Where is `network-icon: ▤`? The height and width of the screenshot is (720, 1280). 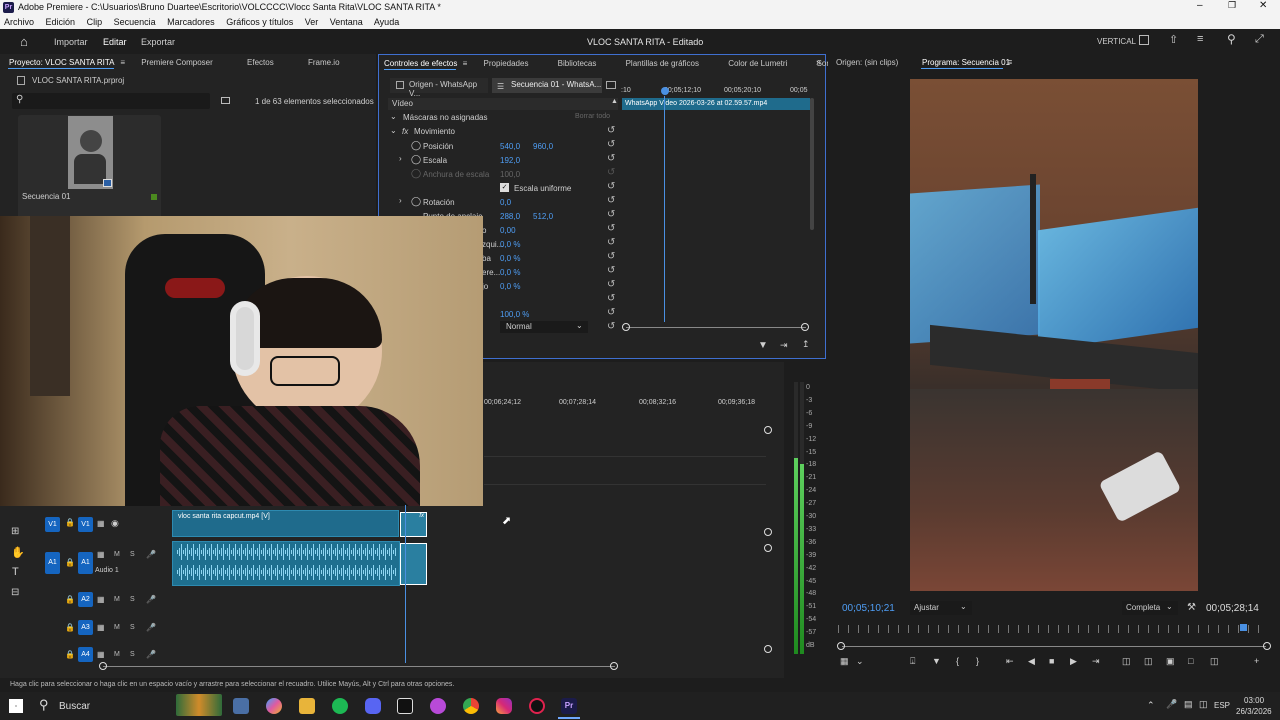
network-icon: ▤ is located at coordinates (1188, 704).